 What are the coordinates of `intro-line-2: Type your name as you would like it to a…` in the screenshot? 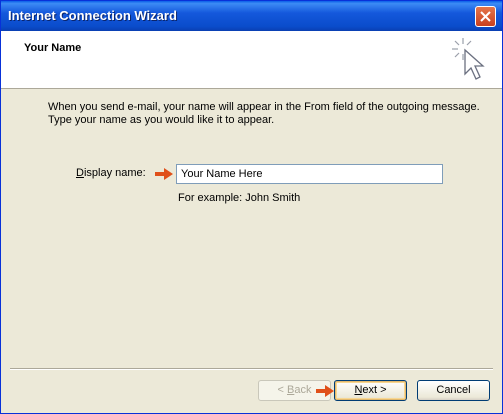 It's located at (161, 120).